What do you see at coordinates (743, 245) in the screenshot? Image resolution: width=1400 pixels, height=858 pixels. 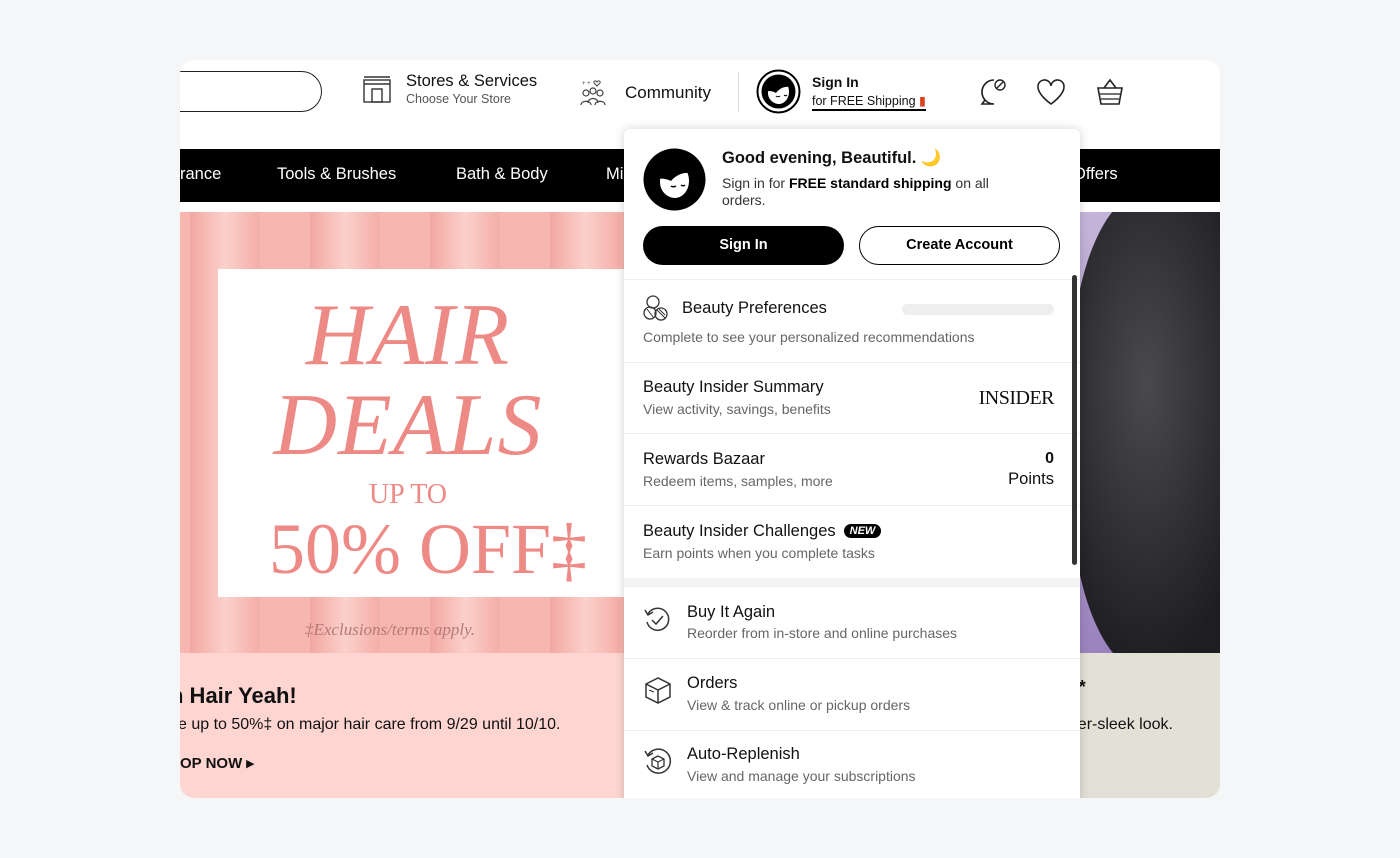 I see `sign-in-button: Sign In` at bounding box center [743, 245].